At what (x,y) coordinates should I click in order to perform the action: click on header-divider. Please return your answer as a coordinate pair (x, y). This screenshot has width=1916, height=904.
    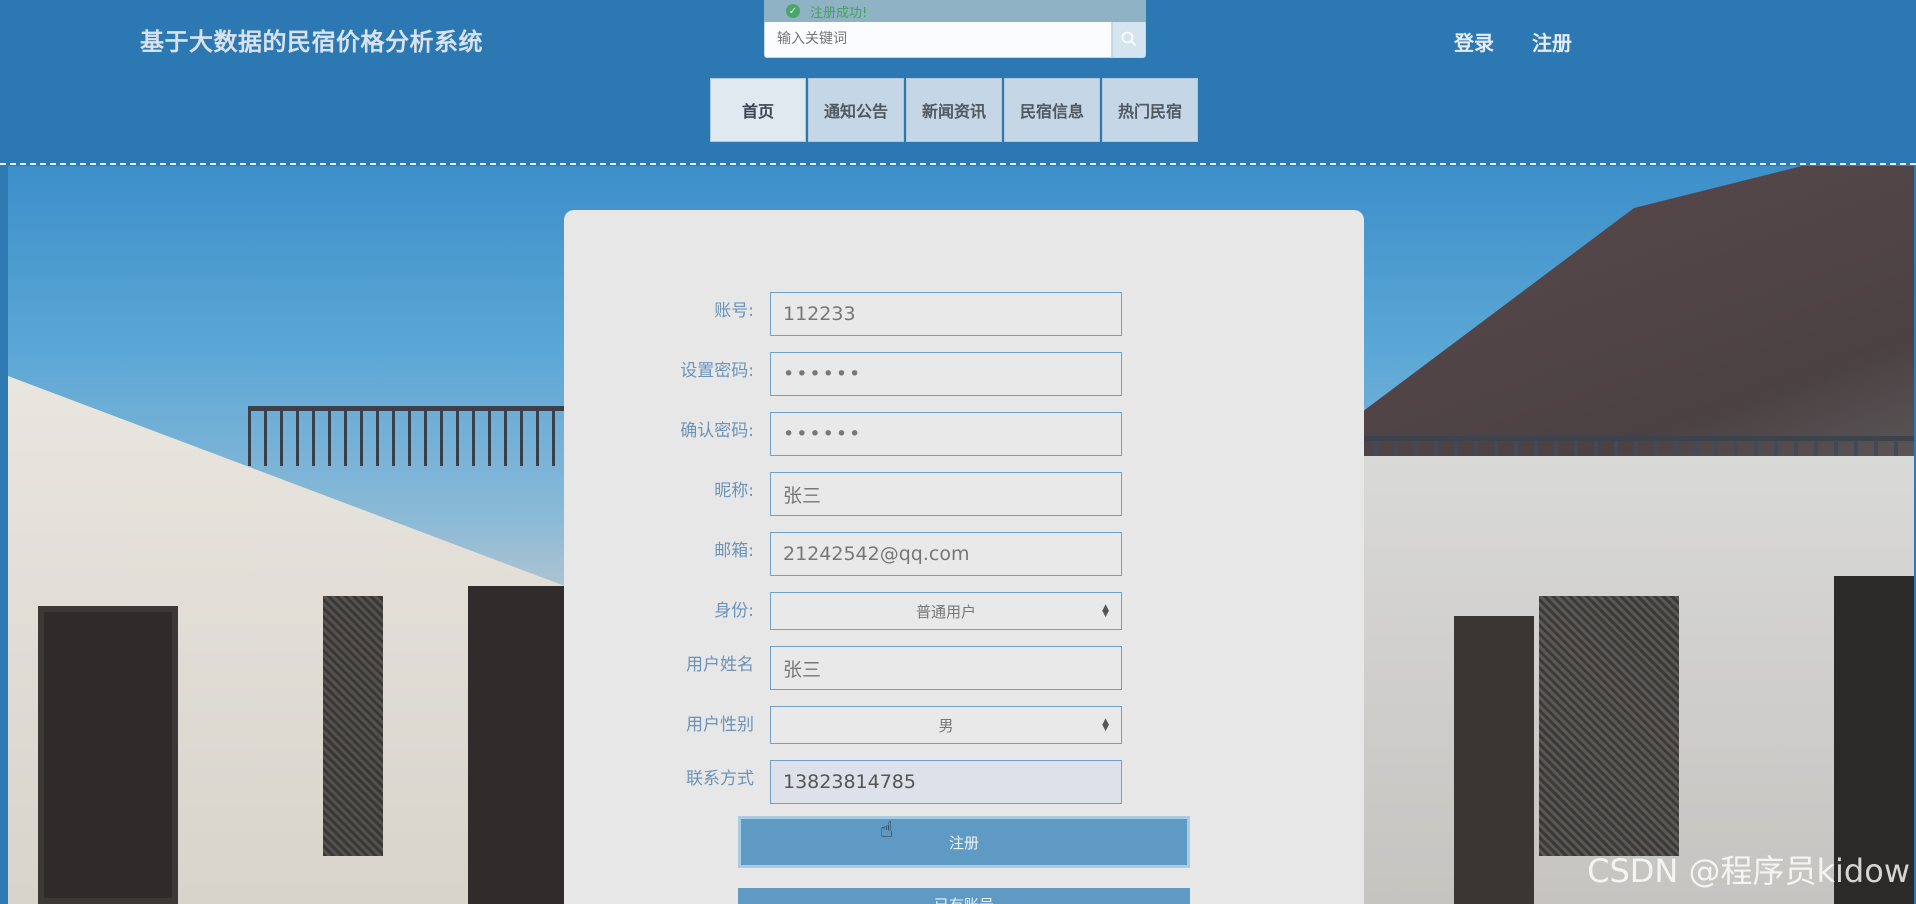
    Looking at the image, I should click on (958, 164).